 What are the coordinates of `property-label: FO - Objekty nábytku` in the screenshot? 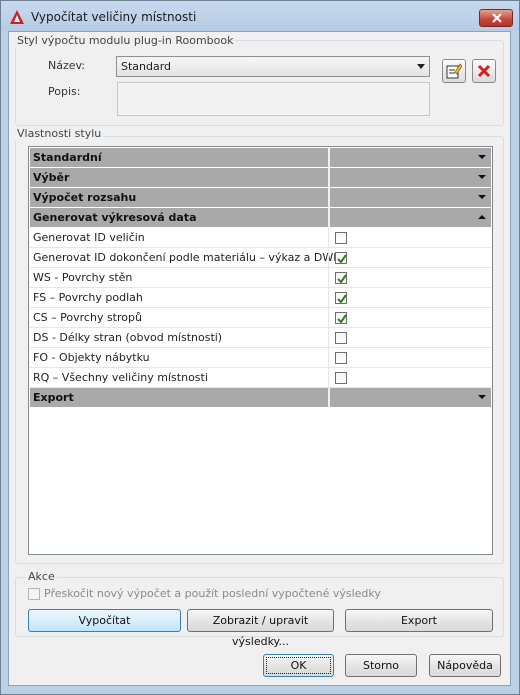 It's located at (91, 357).